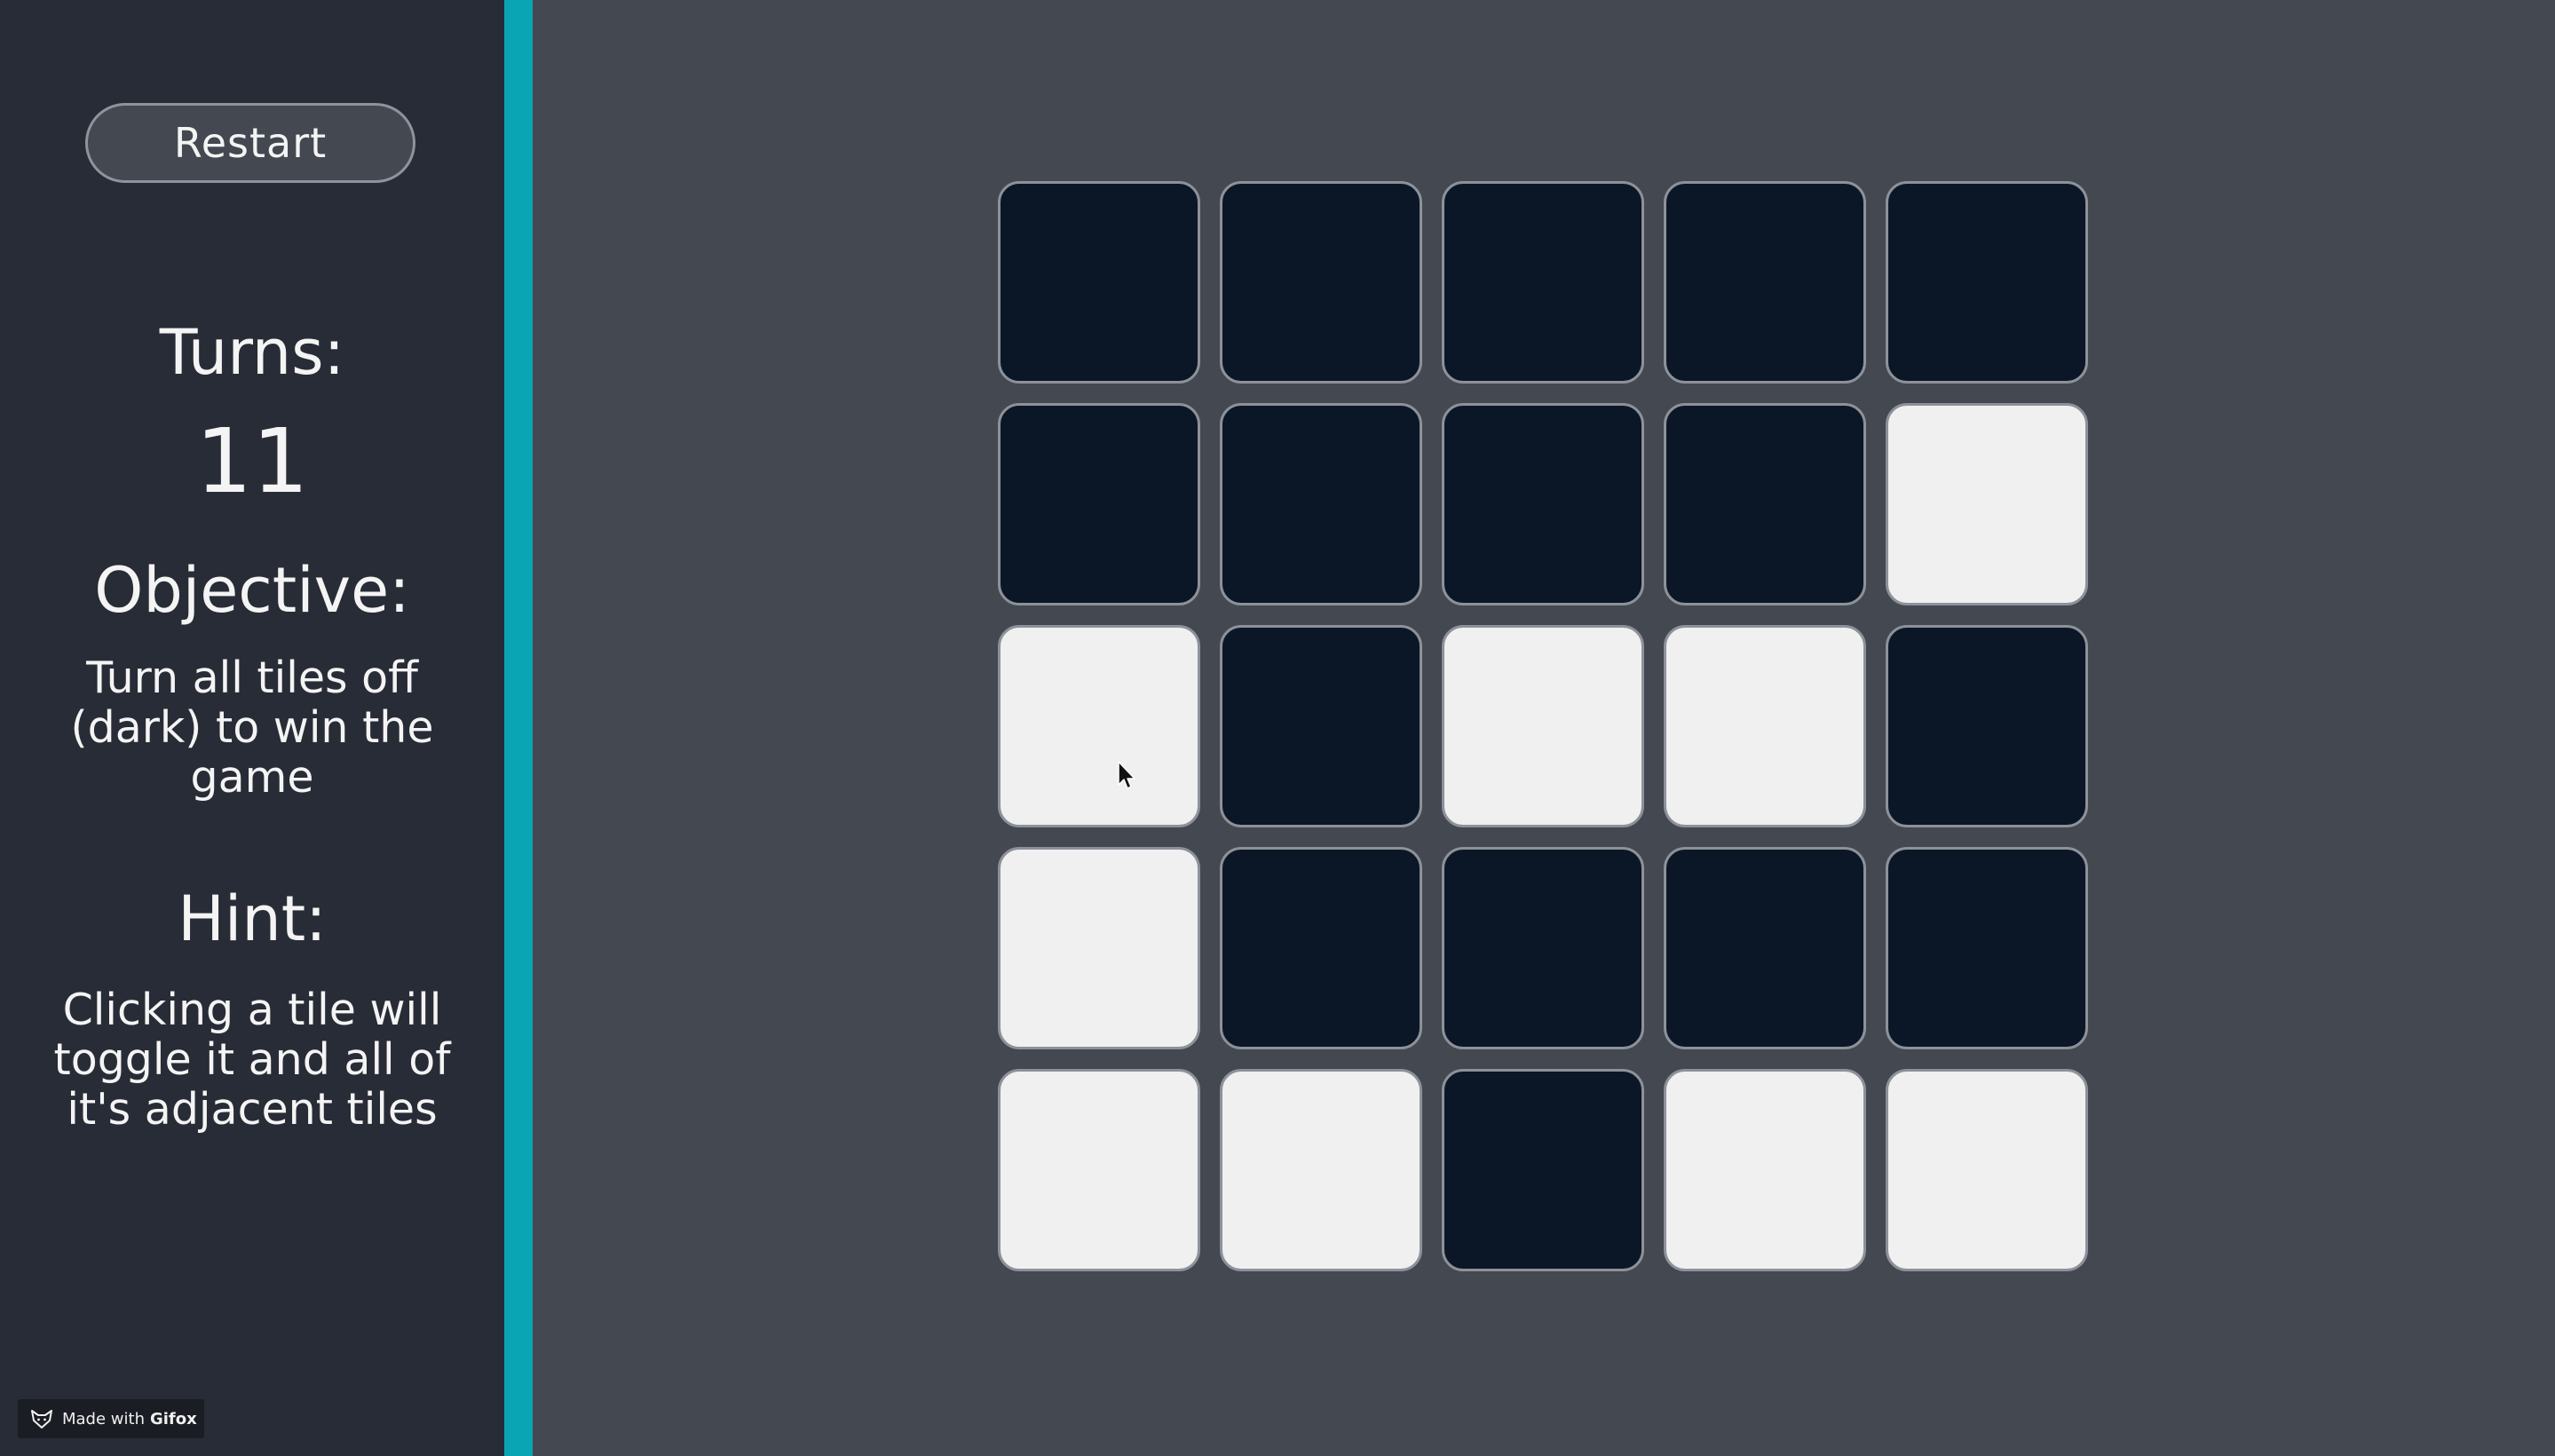 The width and height of the screenshot is (2555, 1456). I want to click on tile-r2-c1, so click(1099, 504).